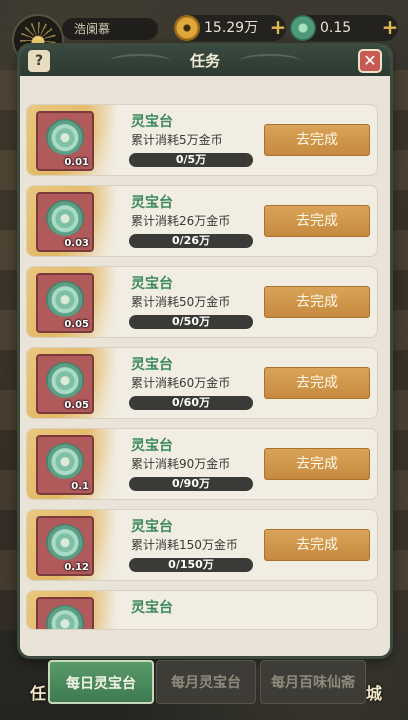 This screenshot has height=720, width=408. I want to click on modal-header: ? 任务 ✕, so click(205, 61).